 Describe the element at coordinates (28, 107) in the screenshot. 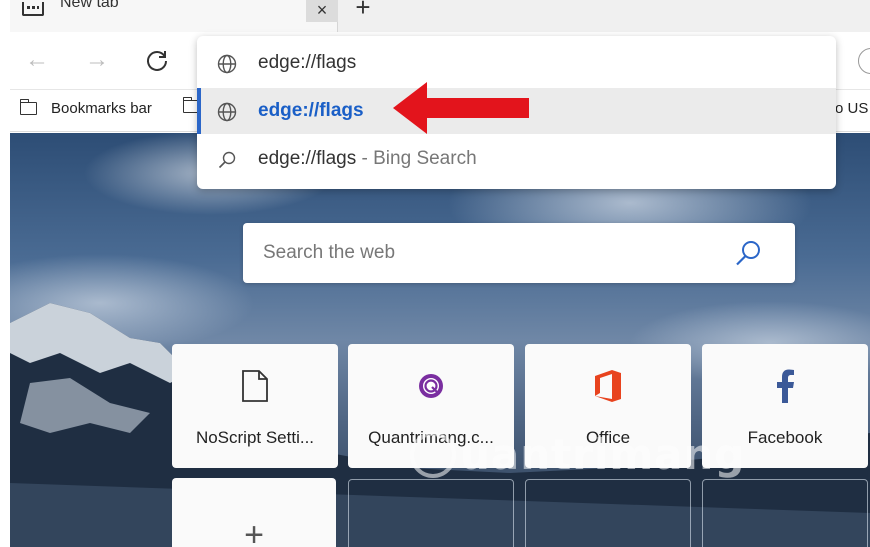

I see `folder-icon` at that location.